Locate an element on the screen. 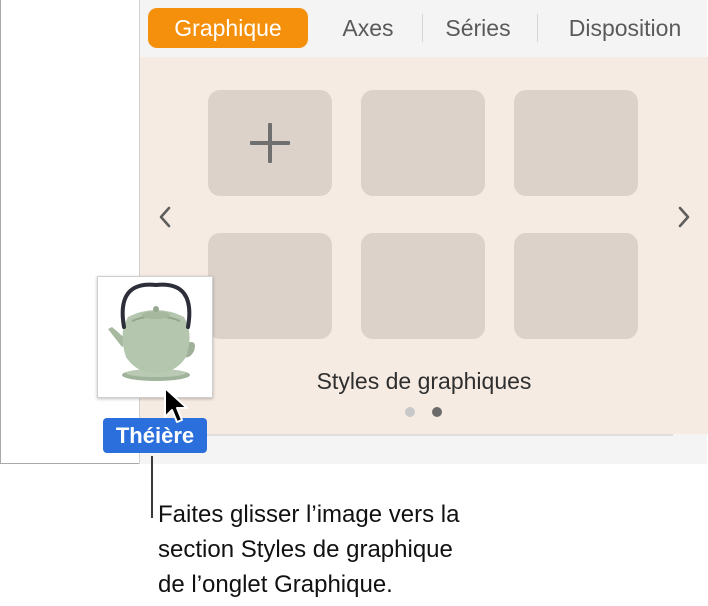 The image size is (708, 606). dragged-image-thumbnail is located at coordinates (155, 337).